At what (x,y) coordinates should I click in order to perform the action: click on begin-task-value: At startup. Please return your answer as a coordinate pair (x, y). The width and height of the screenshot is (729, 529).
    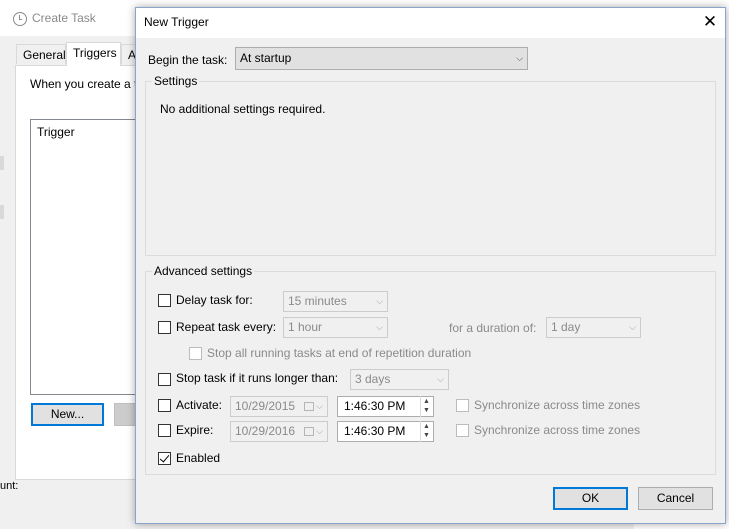
    Looking at the image, I should click on (266, 58).